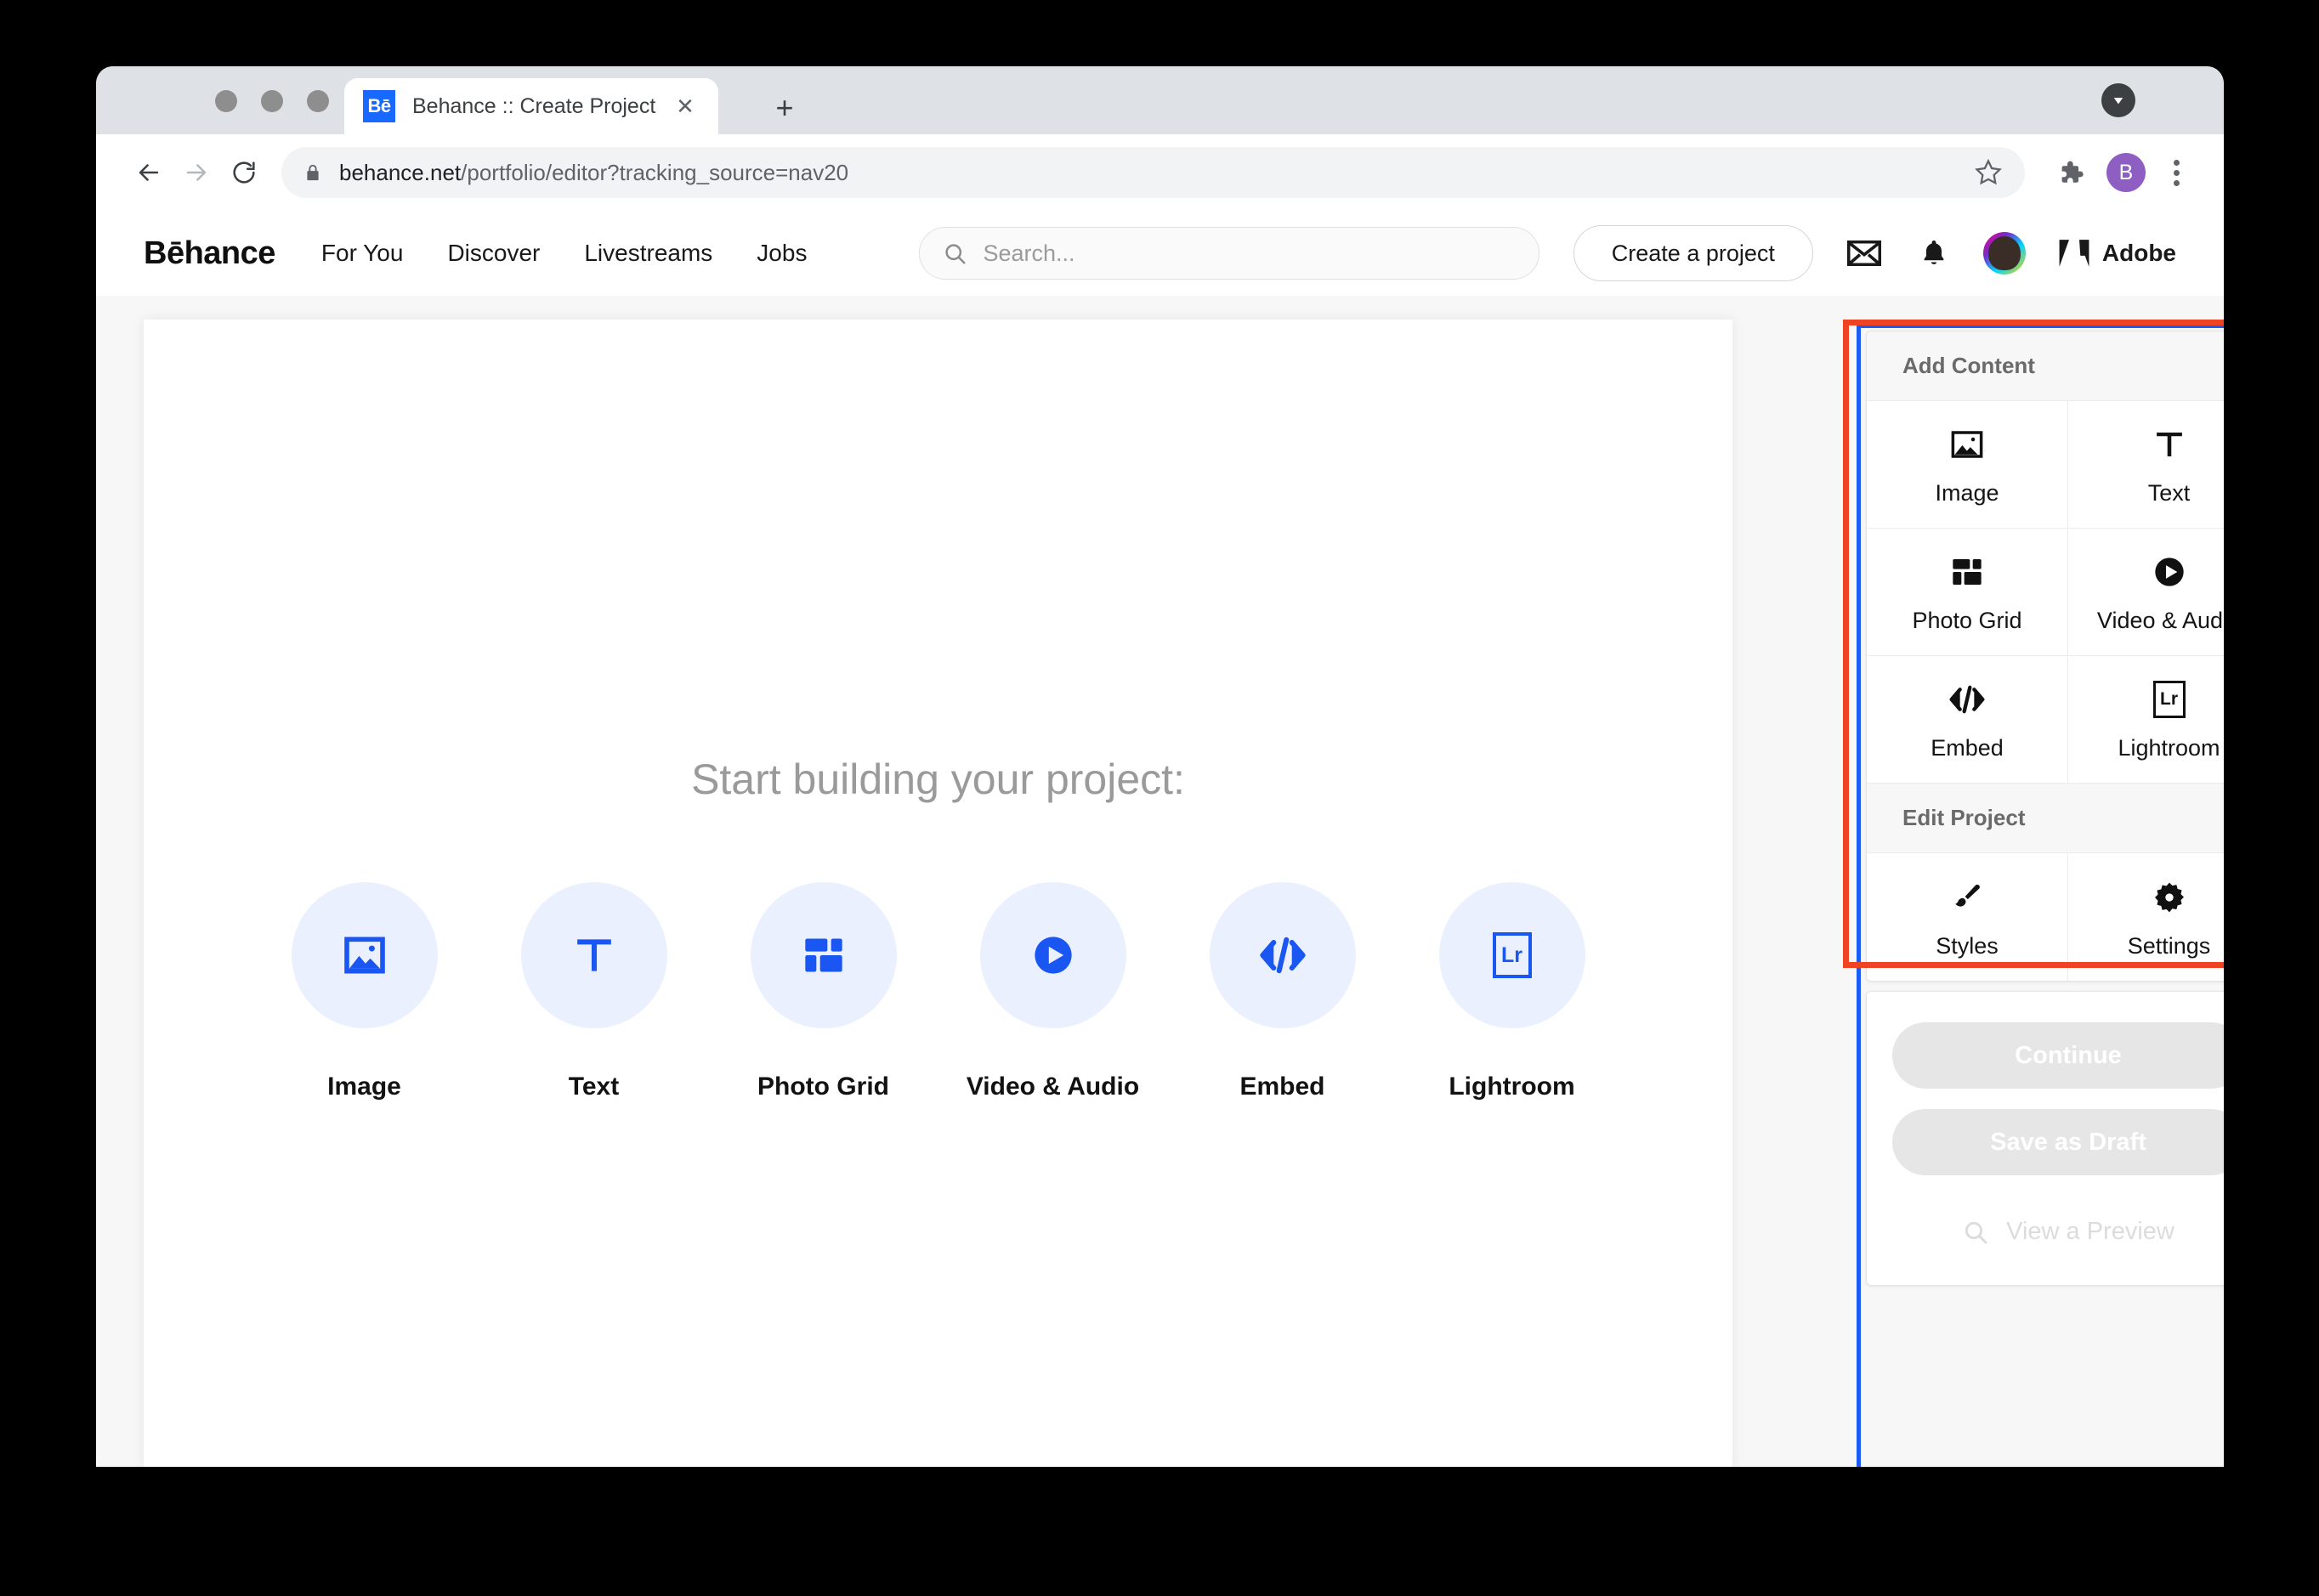 Image resolution: width=2319 pixels, height=1596 pixels. What do you see at coordinates (1053, 1087) in the screenshot?
I see `tile-label: Video & Audio` at bounding box center [1053, 1087].